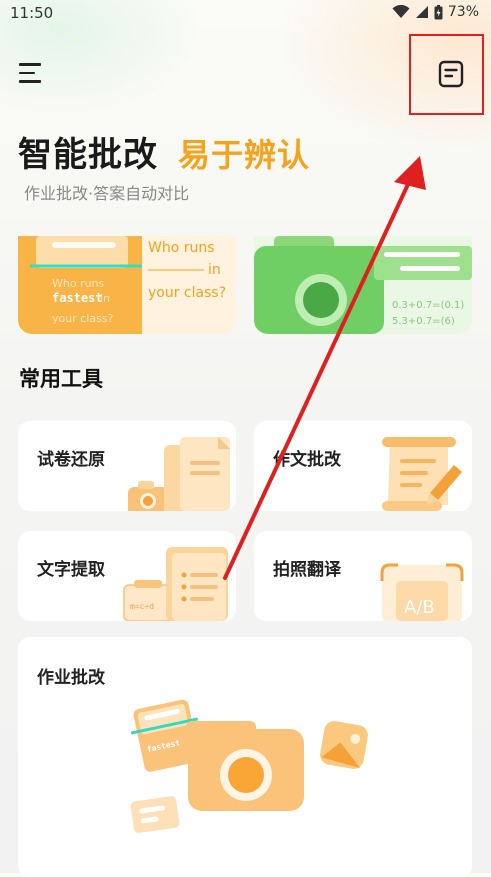  I want to click on banner-left-headline2: your class?, so click(187, 293).